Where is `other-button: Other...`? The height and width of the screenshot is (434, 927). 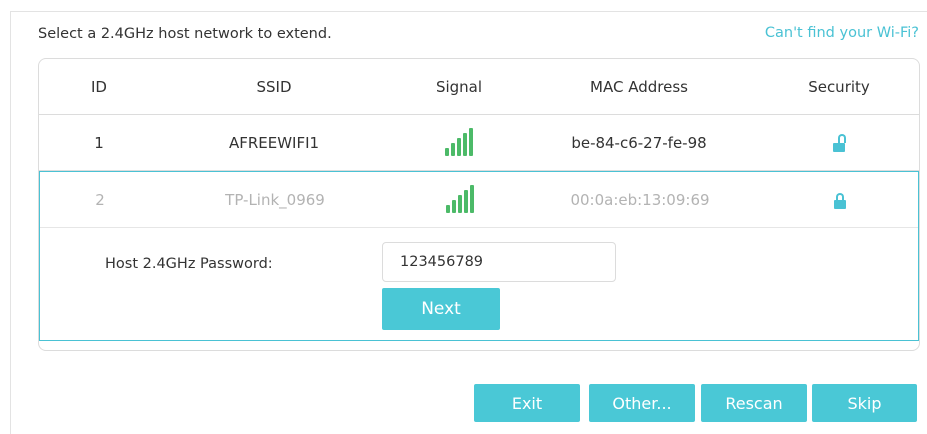
other-button: Other... is located at coordinates (642, 403).